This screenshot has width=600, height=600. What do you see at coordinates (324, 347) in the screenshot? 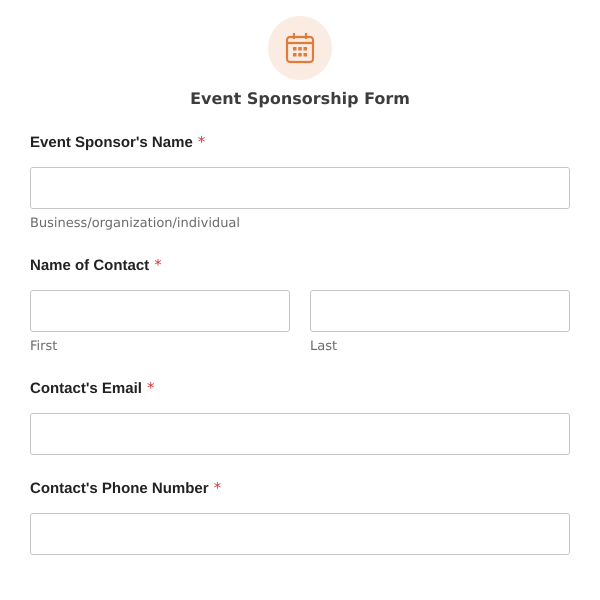
I see `field-sublabel: Last` at bounding box center [324, 347].